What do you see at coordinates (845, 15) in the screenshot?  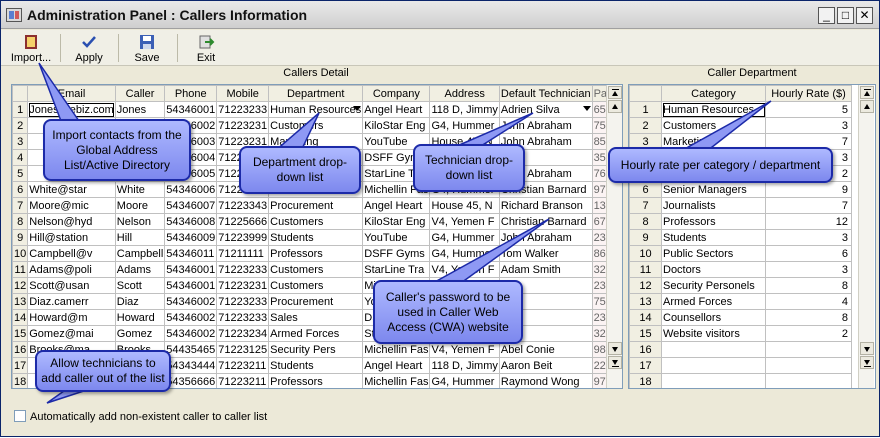 I see `maximize-button: □` at bounding box center [845, 15].